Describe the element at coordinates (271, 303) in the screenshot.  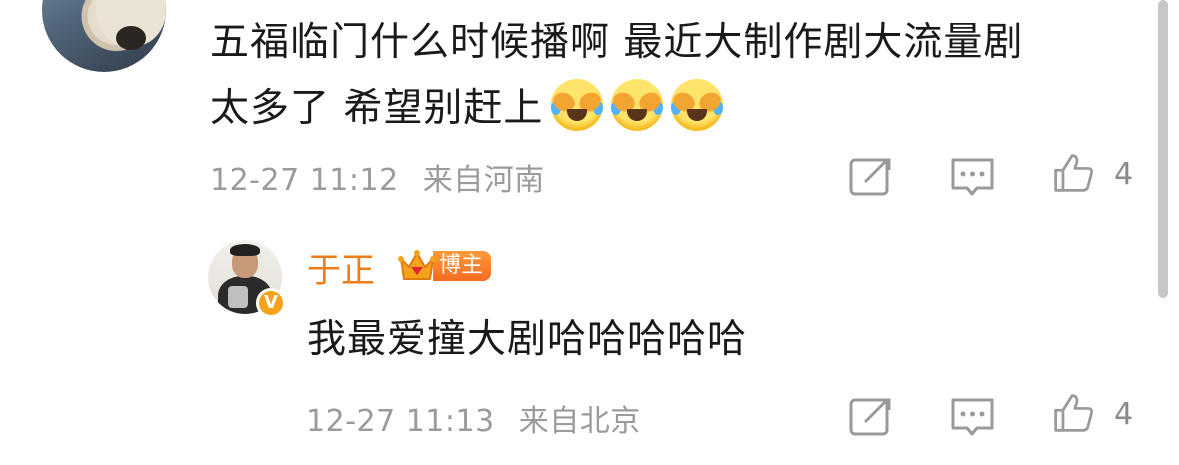
I see `verified-v-badge-icon: V` at that location.